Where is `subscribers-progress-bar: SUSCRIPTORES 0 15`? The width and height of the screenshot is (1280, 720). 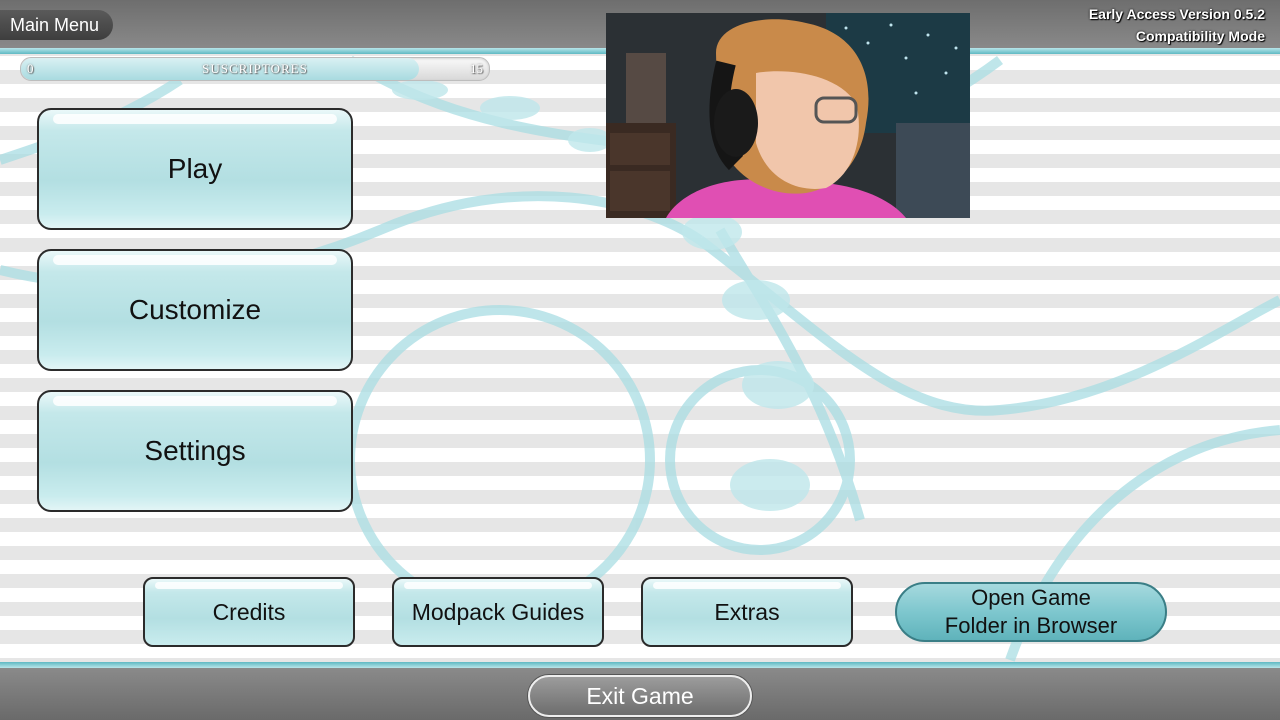 subscribers-progress-bar: SUSCRIPTORES 0 15 is located at coordinates (255, 69).